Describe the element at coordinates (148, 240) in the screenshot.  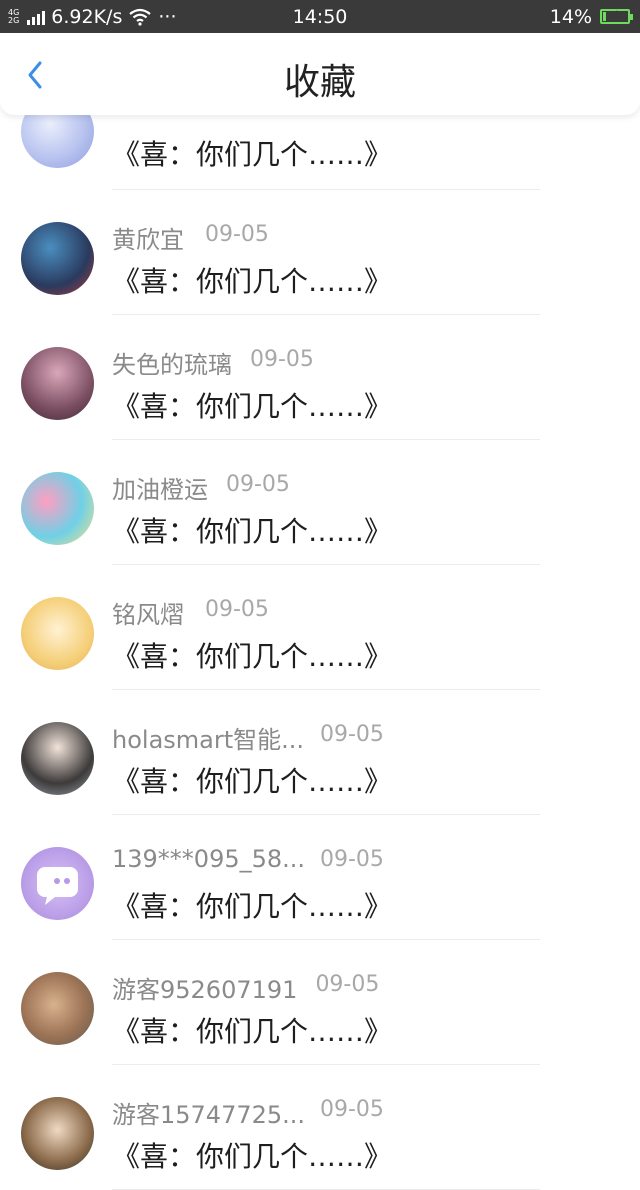
I see `user-name: 黄欣宜` at that location.